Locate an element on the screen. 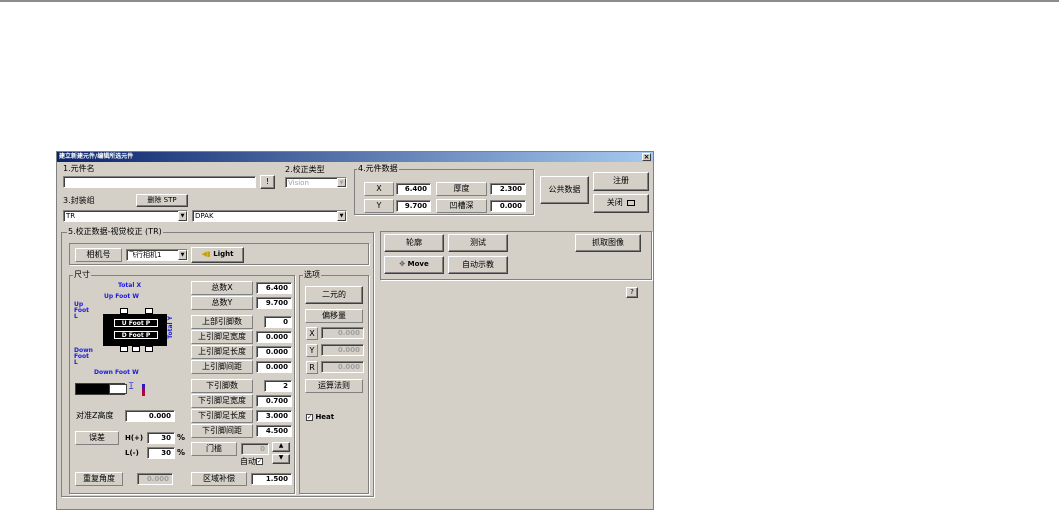  total-x-label: 总数X is located at coordinates (222, 288).